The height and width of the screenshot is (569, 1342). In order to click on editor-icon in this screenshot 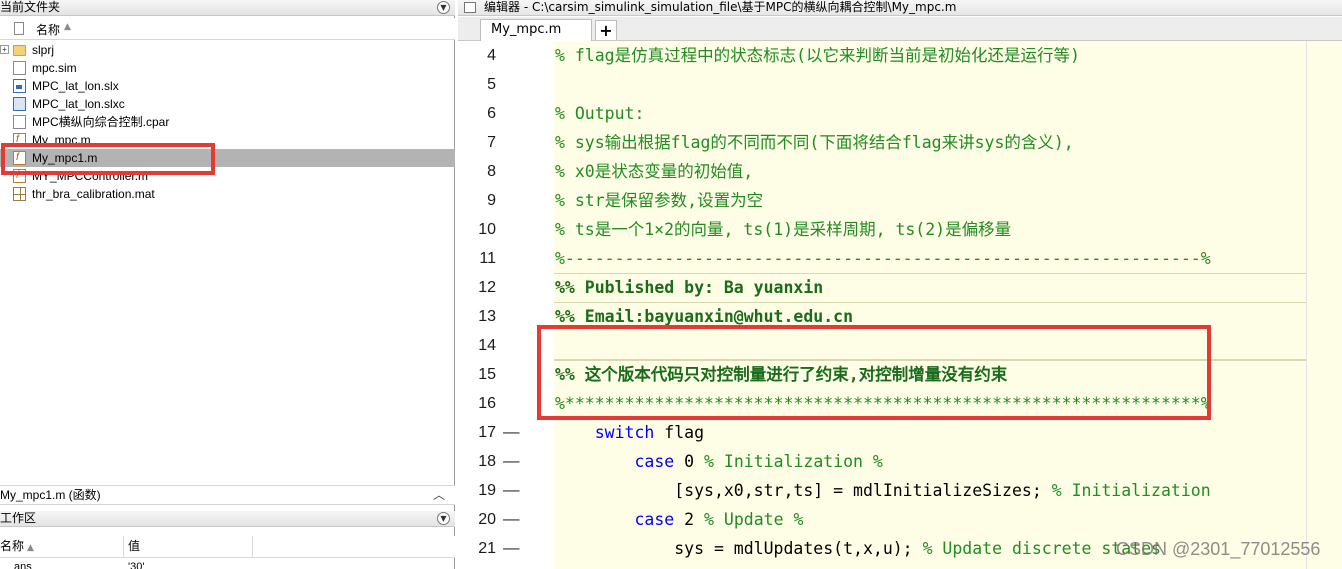, I will do `click(470, 7)`.